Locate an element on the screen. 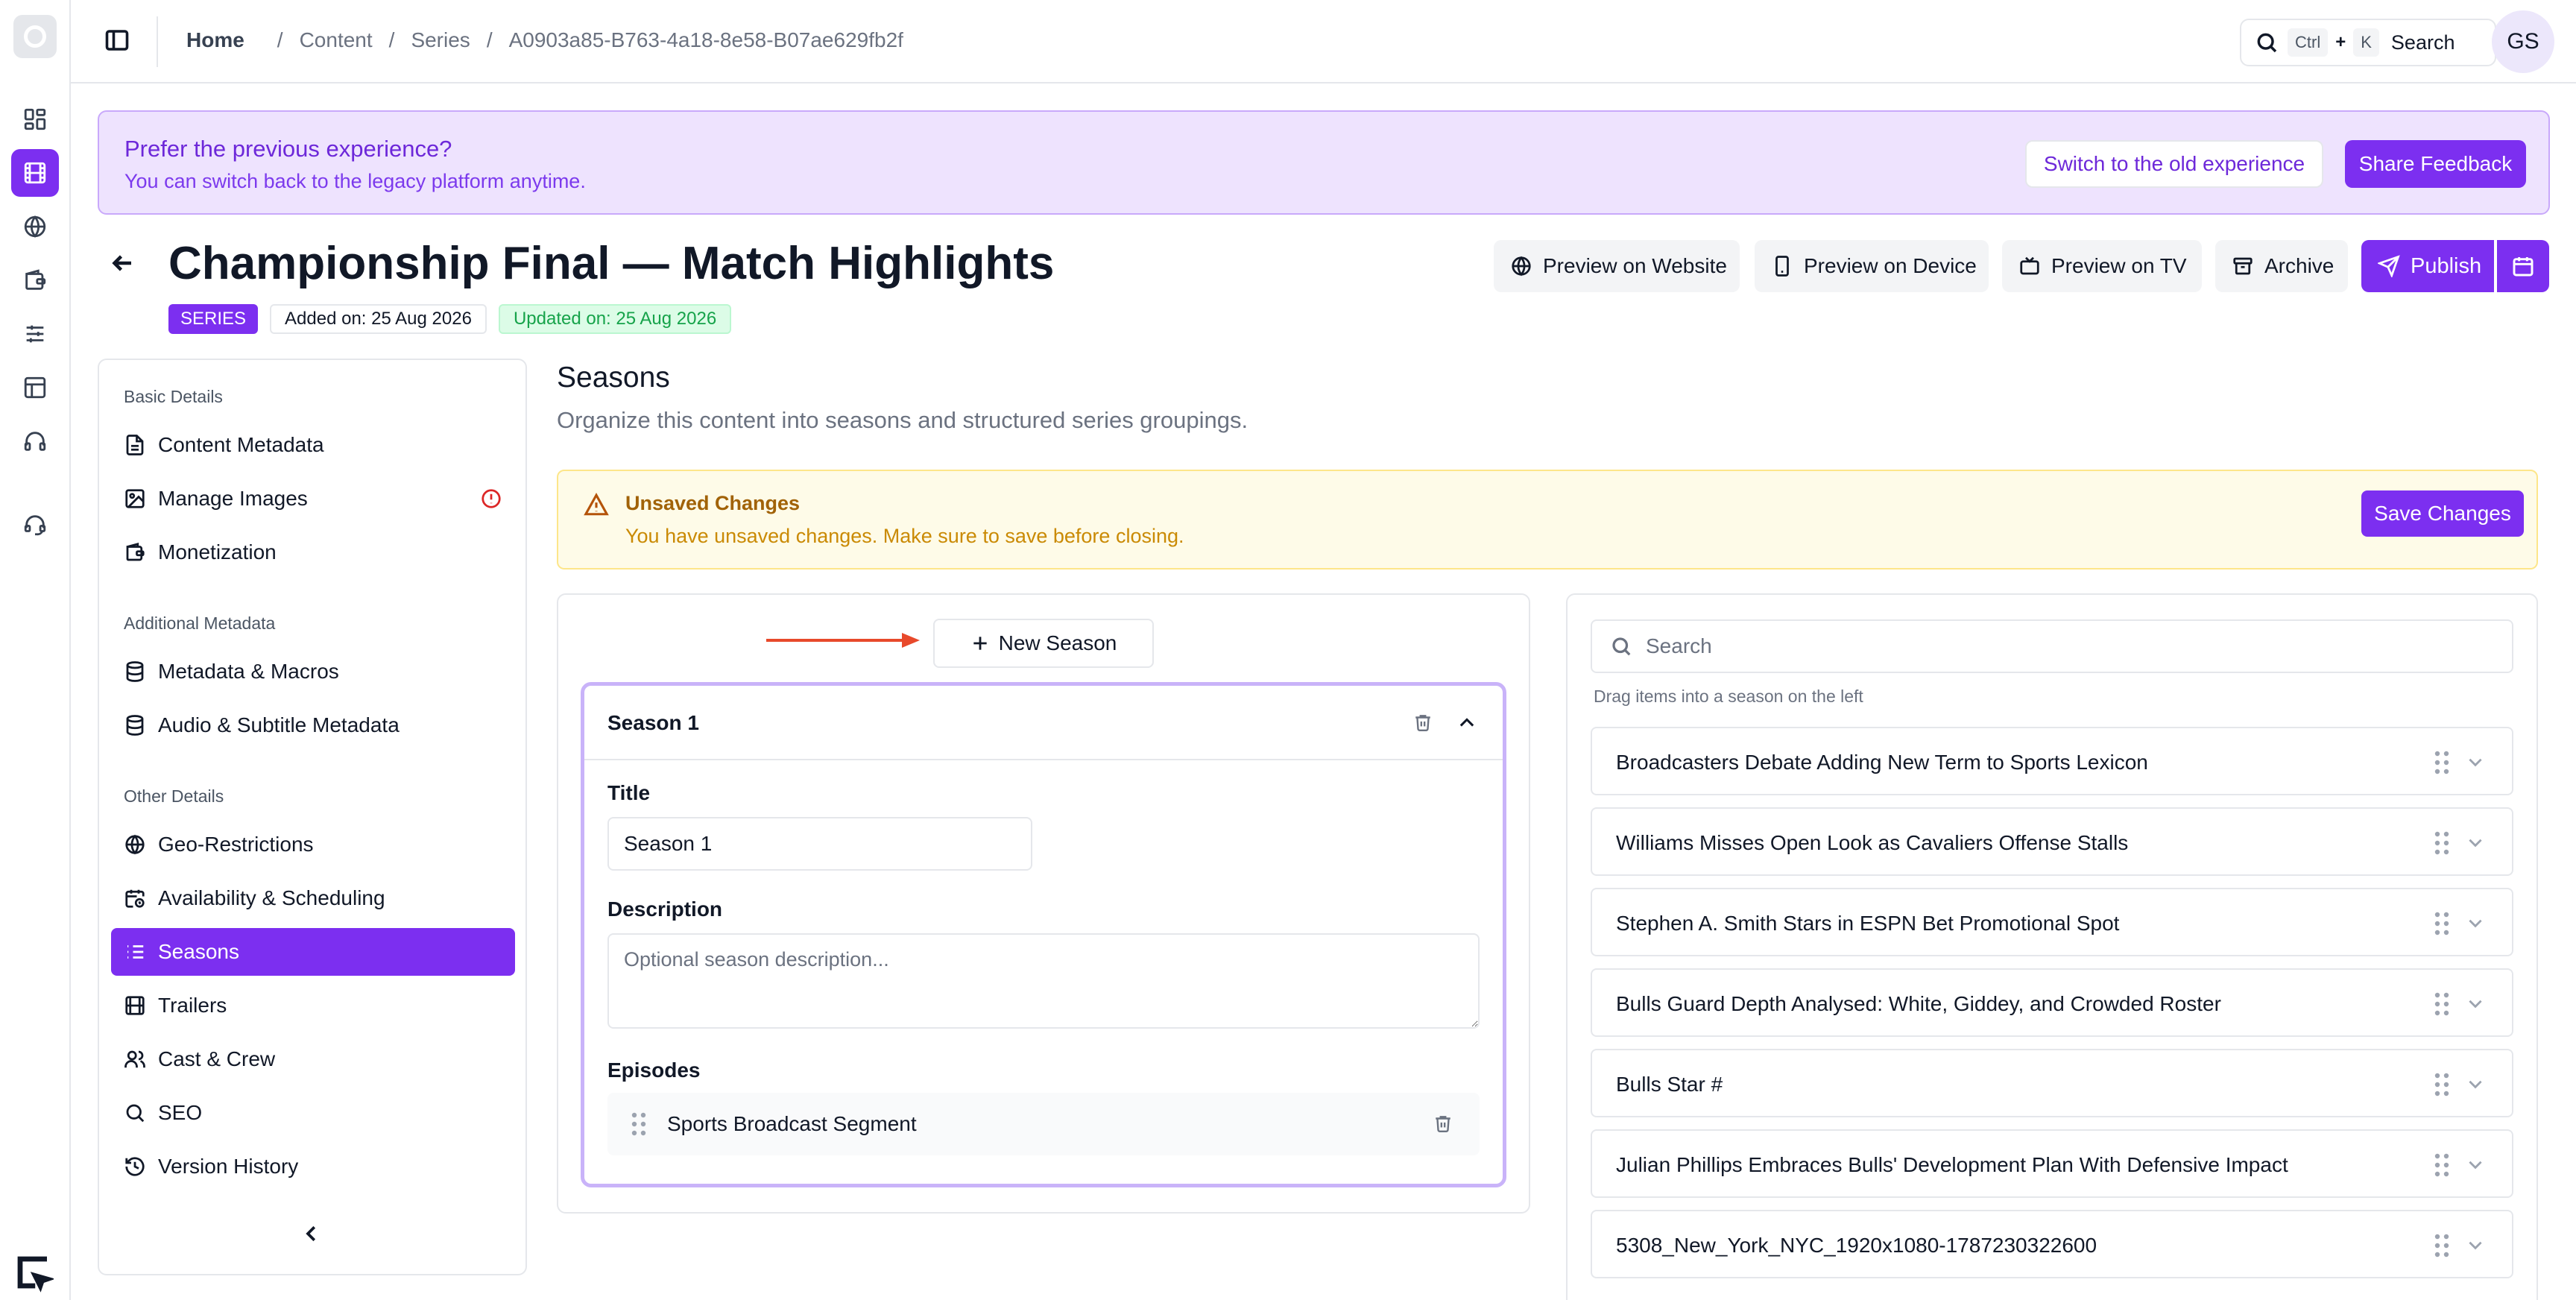  breadcrumb-series: Series is located at coordinates (440, 40).